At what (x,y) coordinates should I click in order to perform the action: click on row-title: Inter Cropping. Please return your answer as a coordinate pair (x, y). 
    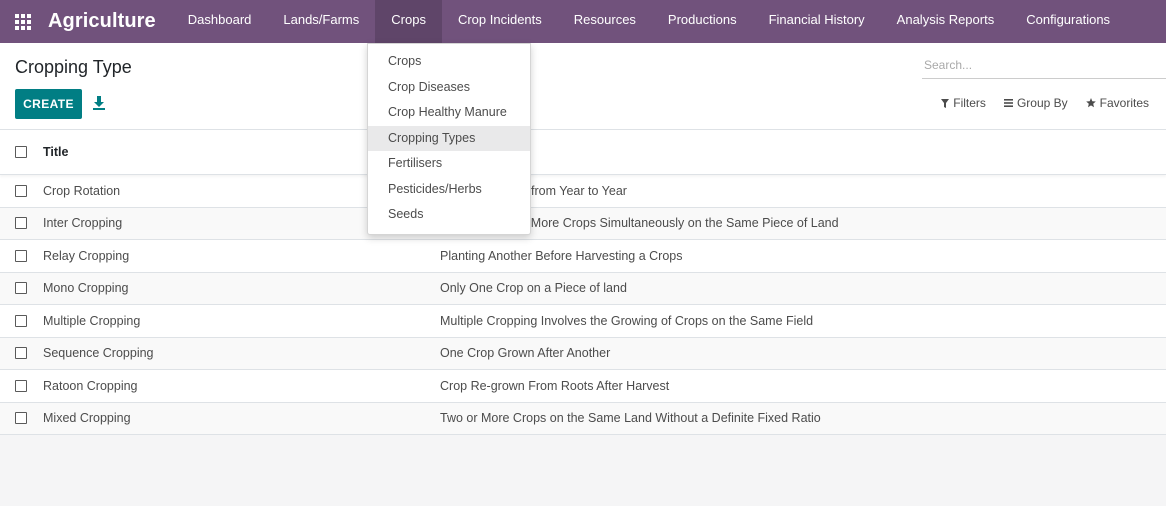
    Looking at the image, I should click on (83, 223).